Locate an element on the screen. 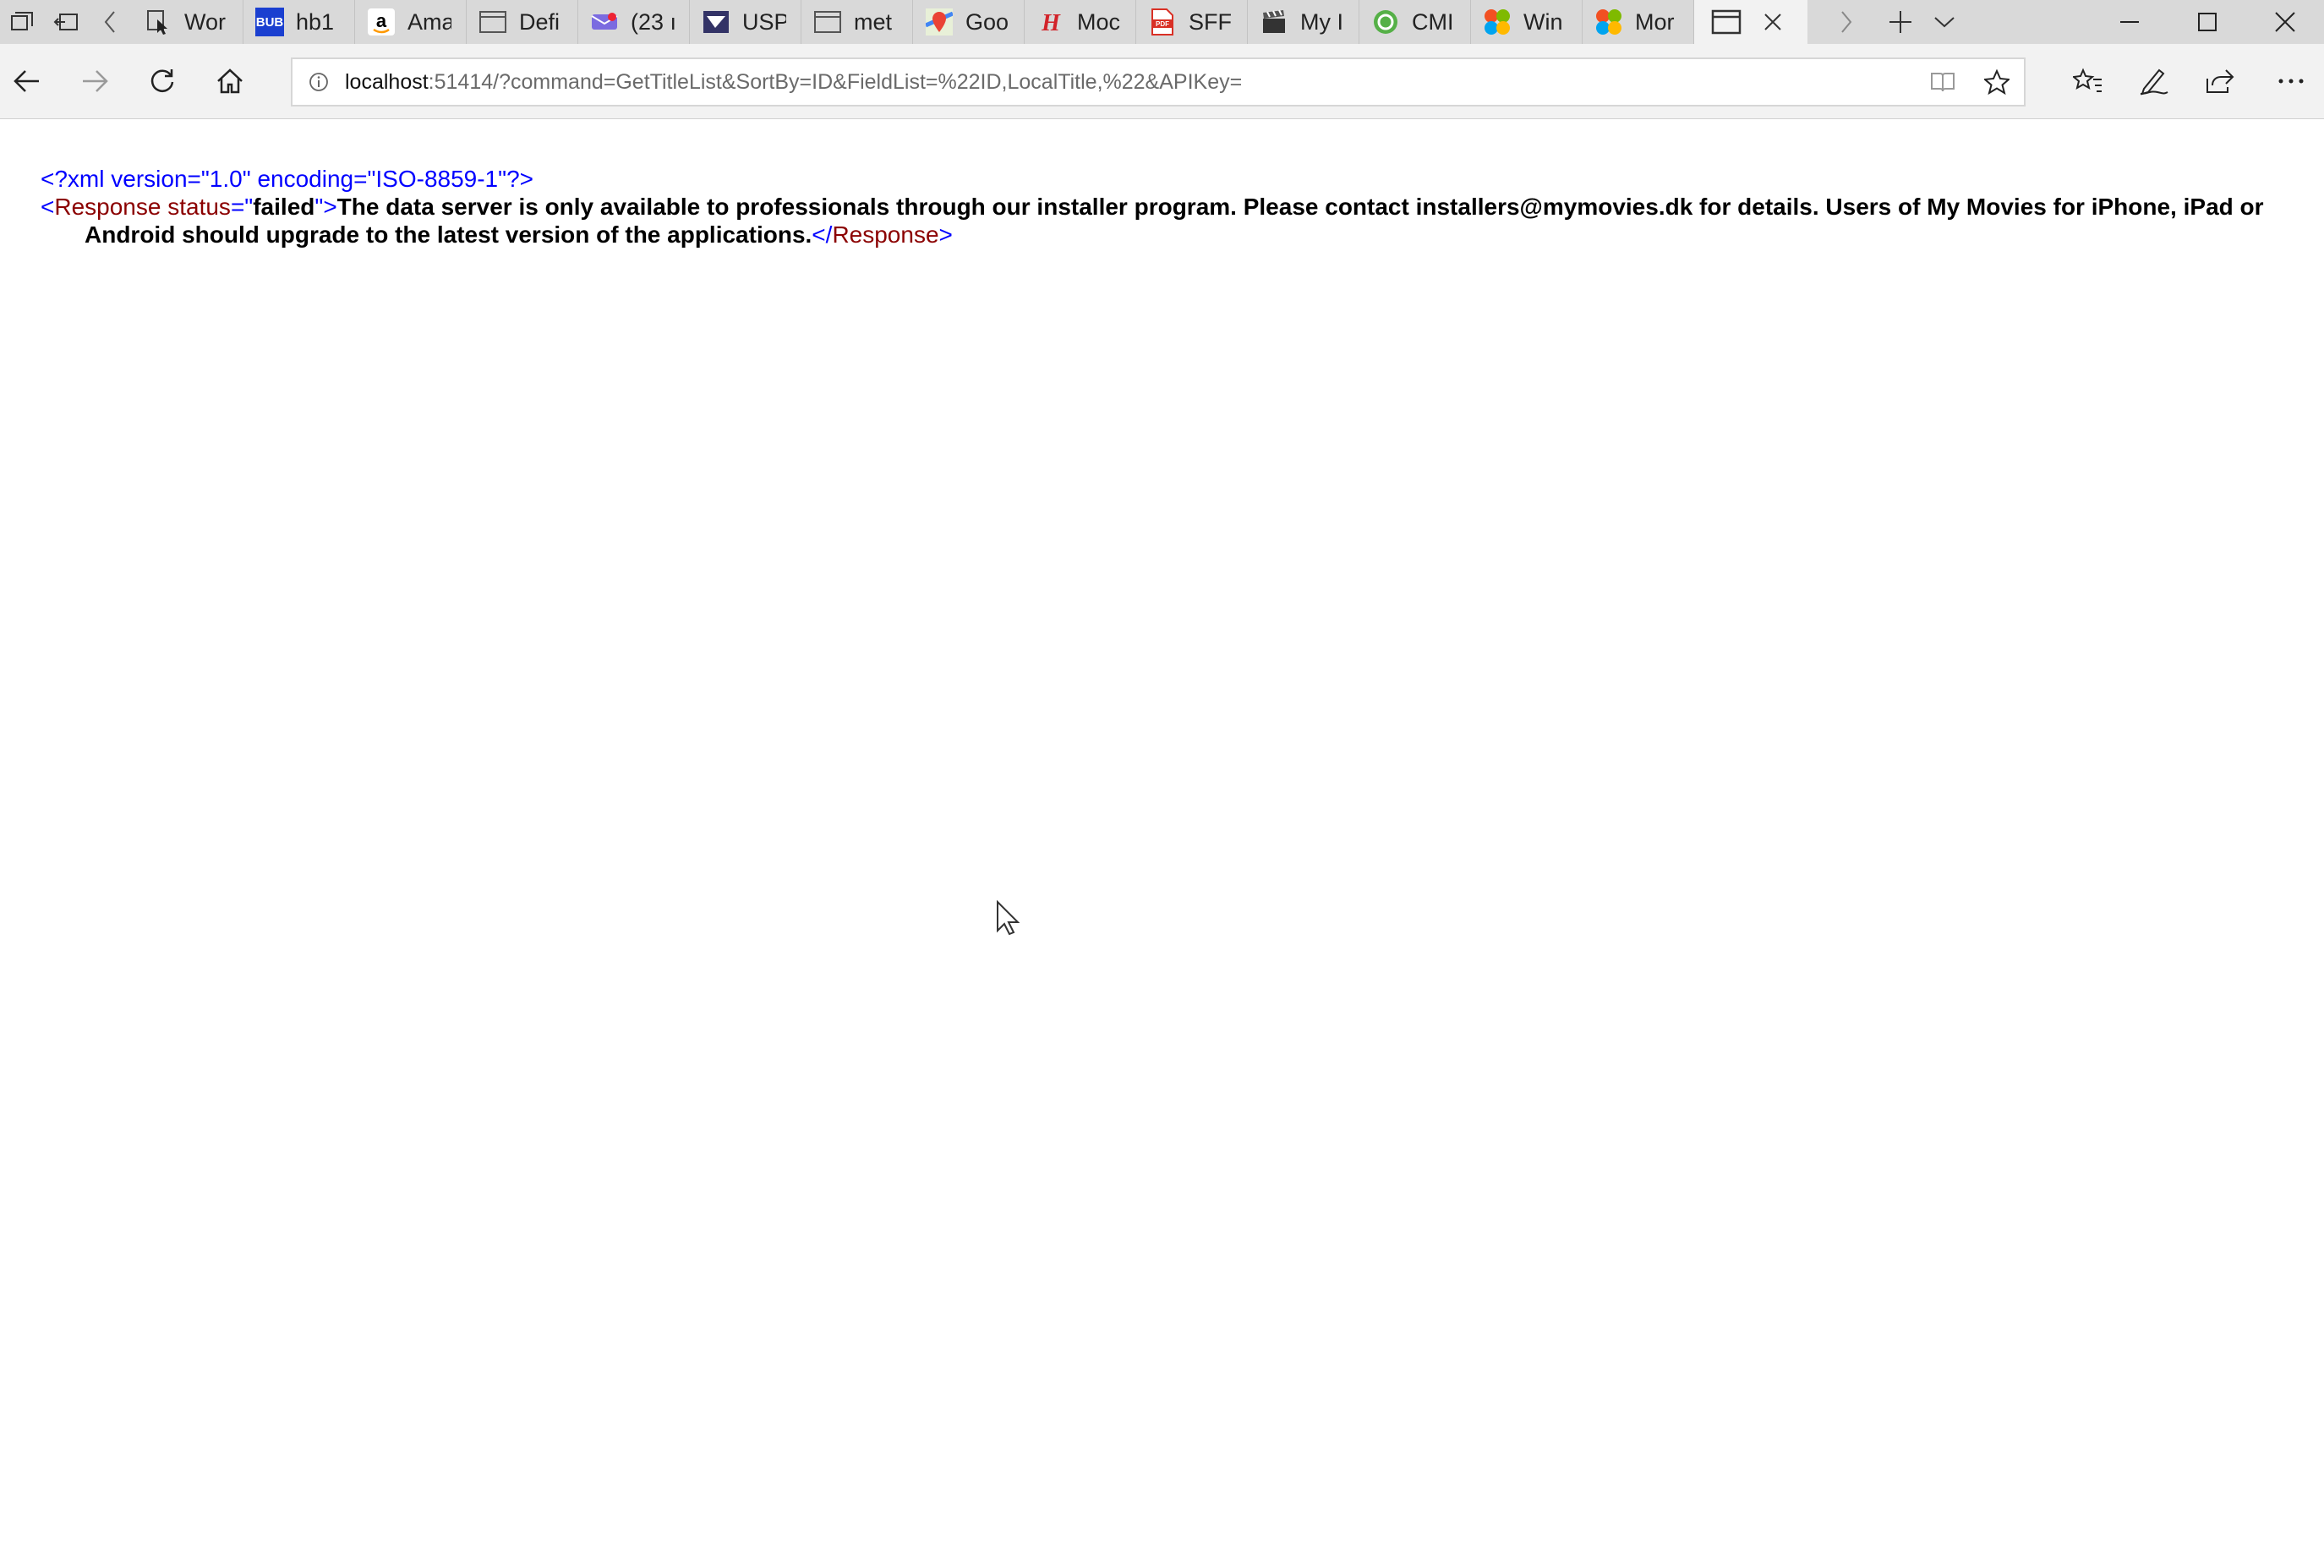 Image resolution: width=2324 pixels, height=1568 pixels. bub-icon: BUB is located at coordinates (269, 22).